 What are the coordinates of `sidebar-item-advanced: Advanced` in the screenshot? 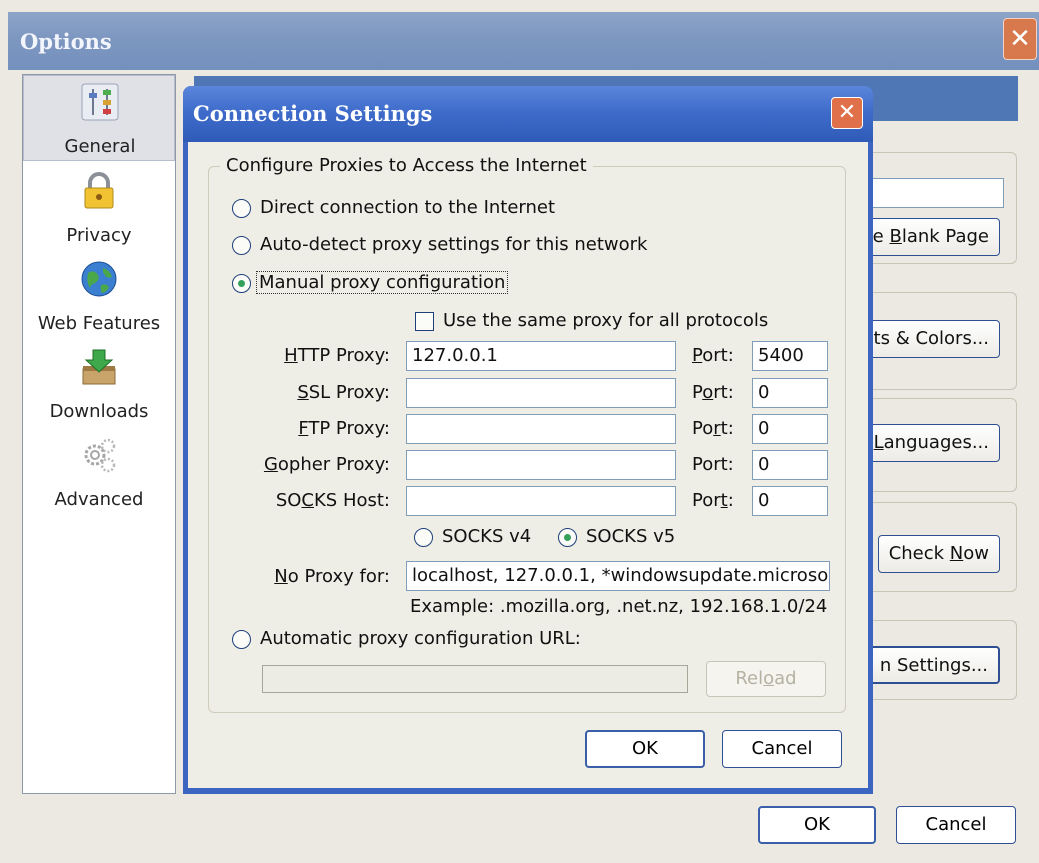 It's located at (99, 472).